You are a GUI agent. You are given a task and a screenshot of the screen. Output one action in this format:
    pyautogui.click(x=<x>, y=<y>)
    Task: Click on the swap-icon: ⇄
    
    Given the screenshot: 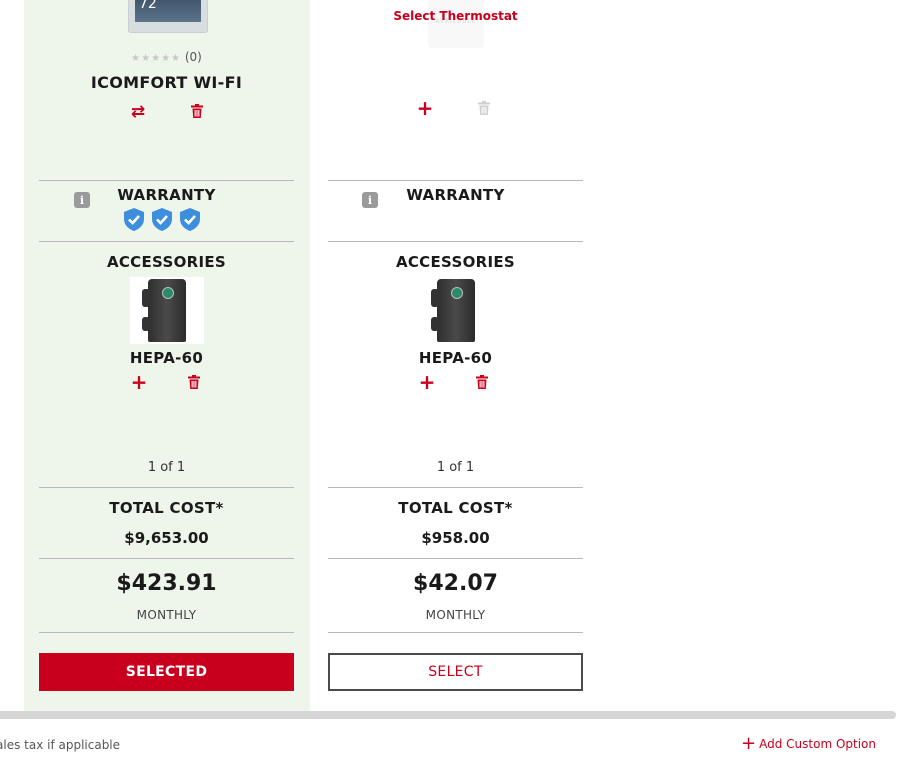 What is the action you would take?
    pyautogui.click(x=138, y=112)
    